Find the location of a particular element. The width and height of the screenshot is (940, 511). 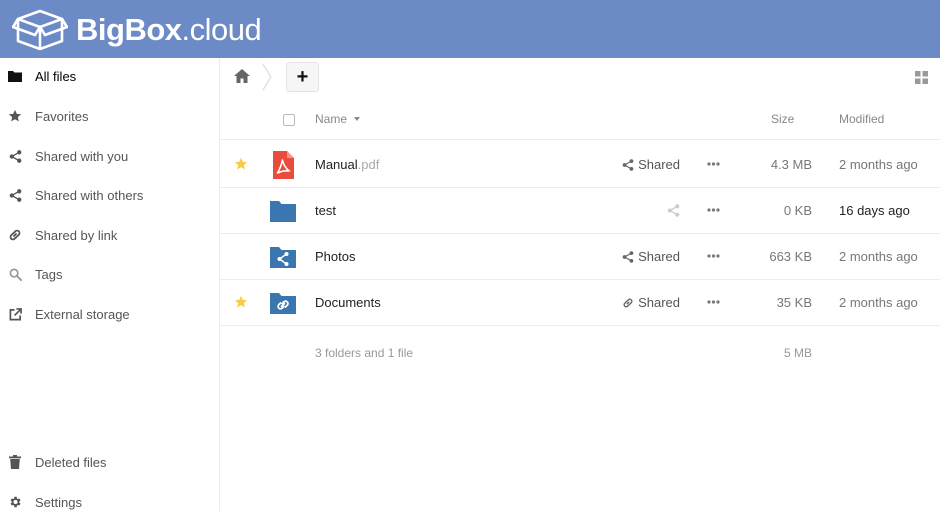

sidebar-item-external-storage: External storage is located at coordinates (109, 314).